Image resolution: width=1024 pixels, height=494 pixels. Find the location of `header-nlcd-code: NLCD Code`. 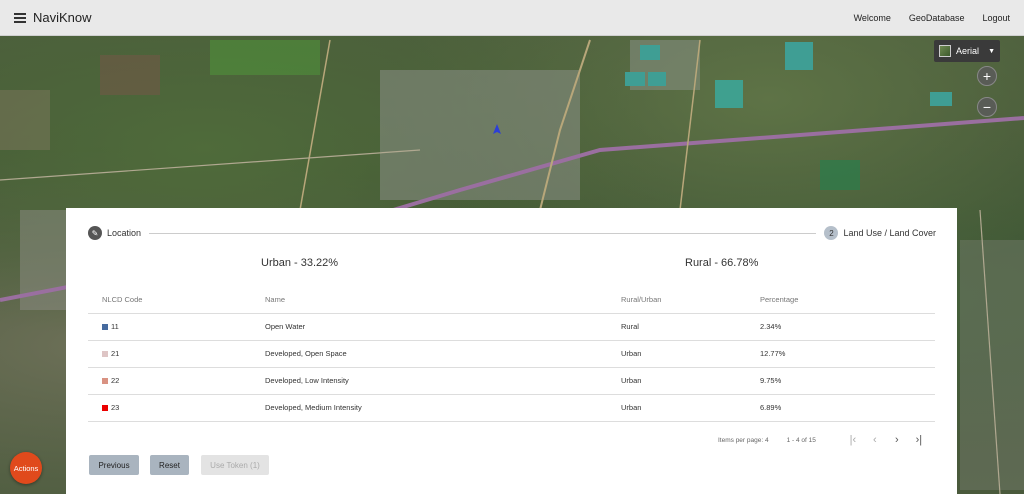

header-nlcd-code: NLCD Code is located at coordinates (176, 300).